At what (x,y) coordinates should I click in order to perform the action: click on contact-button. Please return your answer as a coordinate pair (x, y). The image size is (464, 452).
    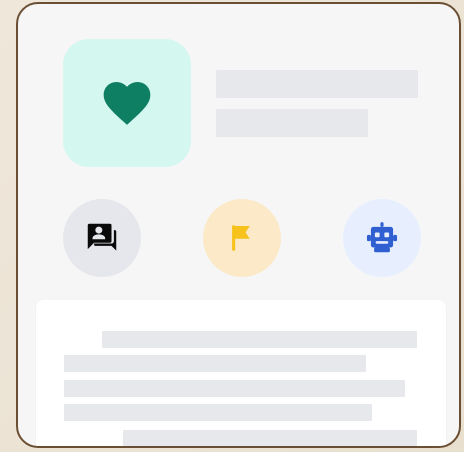
    Looking at the image, I should click on (102, 238).